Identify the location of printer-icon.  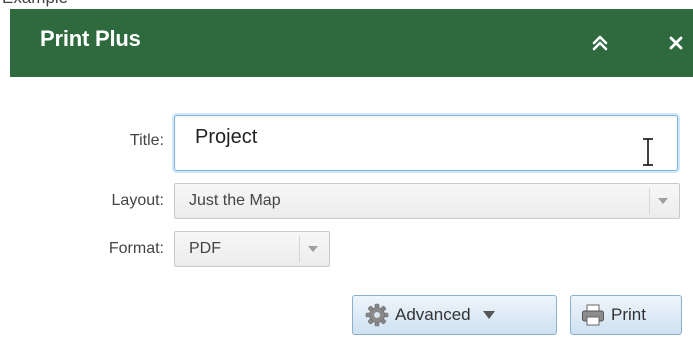
(593, 315).